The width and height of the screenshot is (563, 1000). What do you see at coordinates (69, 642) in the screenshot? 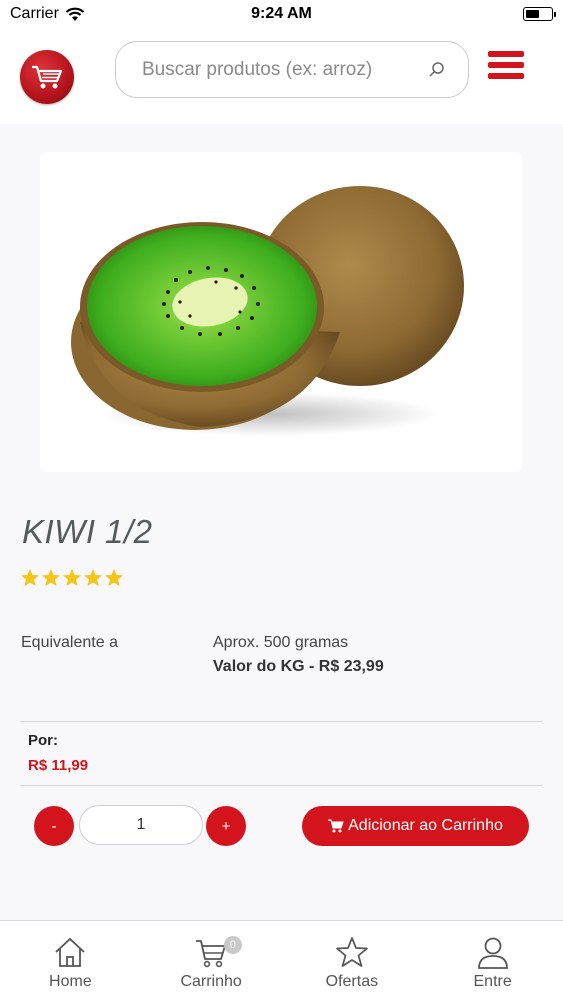
I see `equivalent-label: Equivalente a` at bounding box center [69, 642].